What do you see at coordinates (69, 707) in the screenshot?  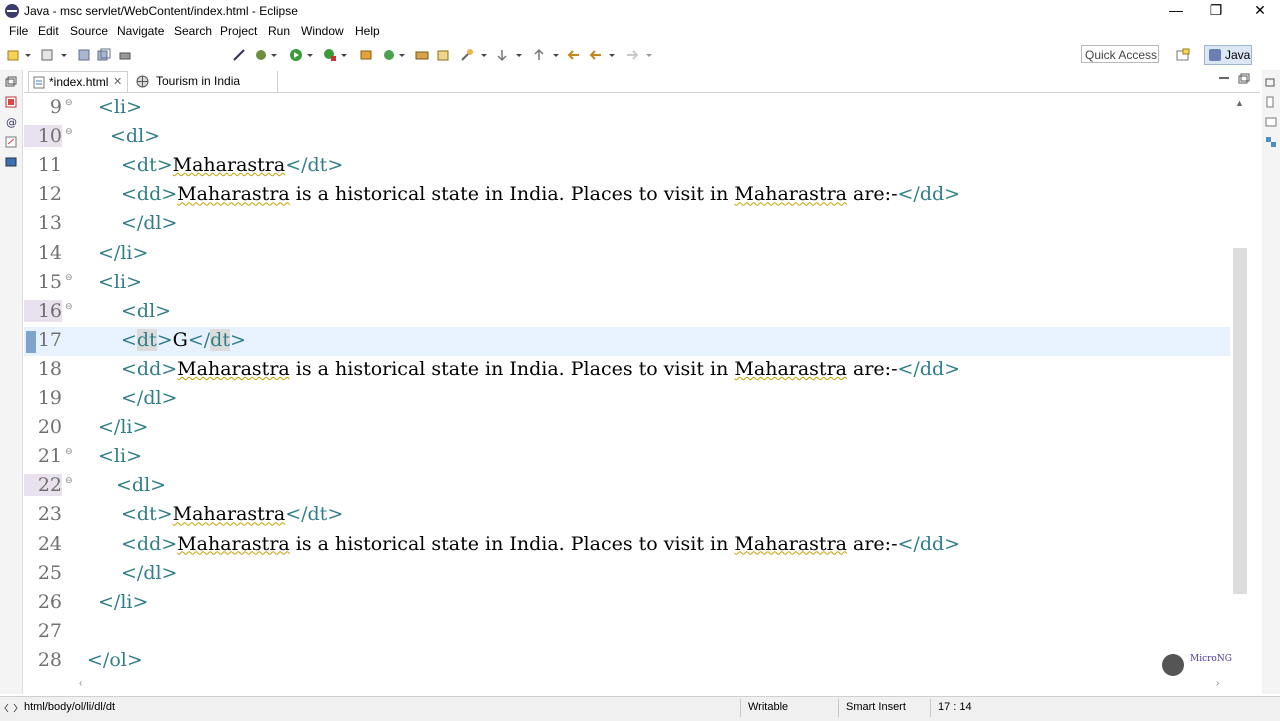 I see `breadcrumb: html/body/ol/li/dl/dt` at bounding box center [69, 707].